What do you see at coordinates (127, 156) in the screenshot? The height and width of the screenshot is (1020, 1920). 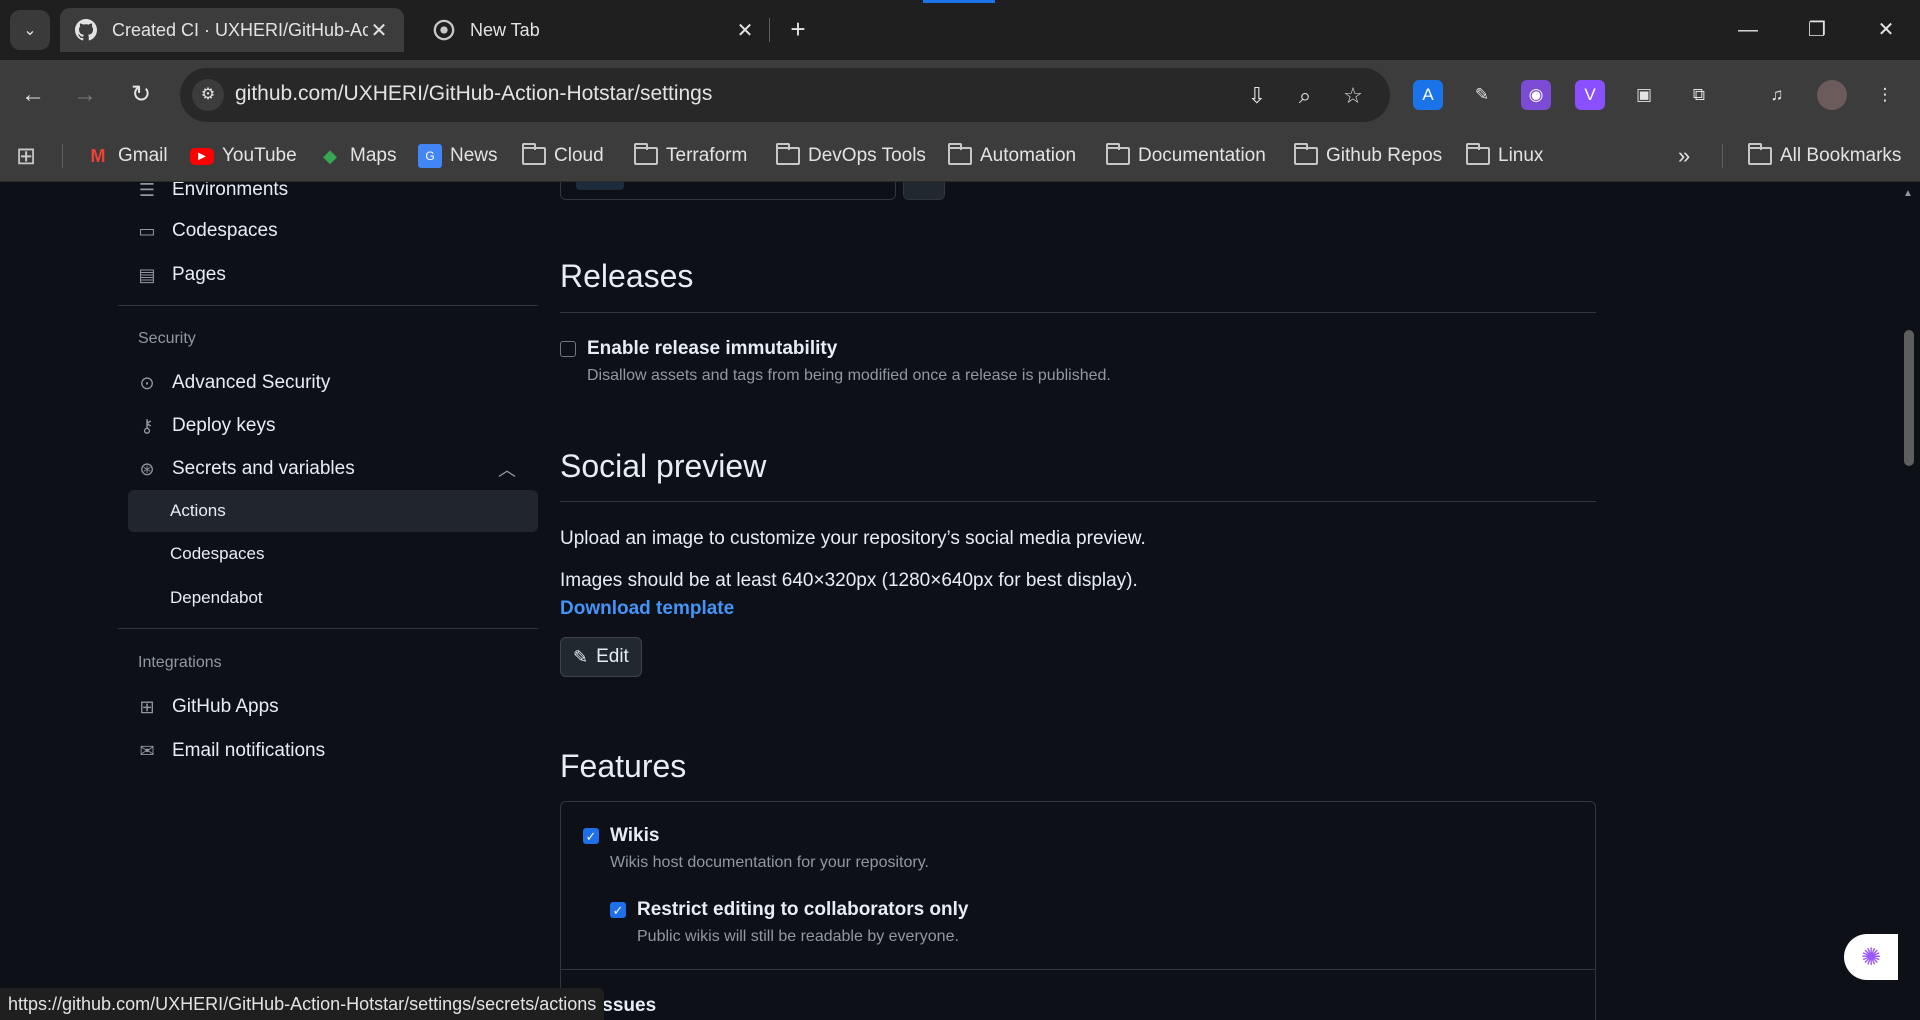 I see `bookmark-gmail: M Gmail` at bounding box center [127, 156].